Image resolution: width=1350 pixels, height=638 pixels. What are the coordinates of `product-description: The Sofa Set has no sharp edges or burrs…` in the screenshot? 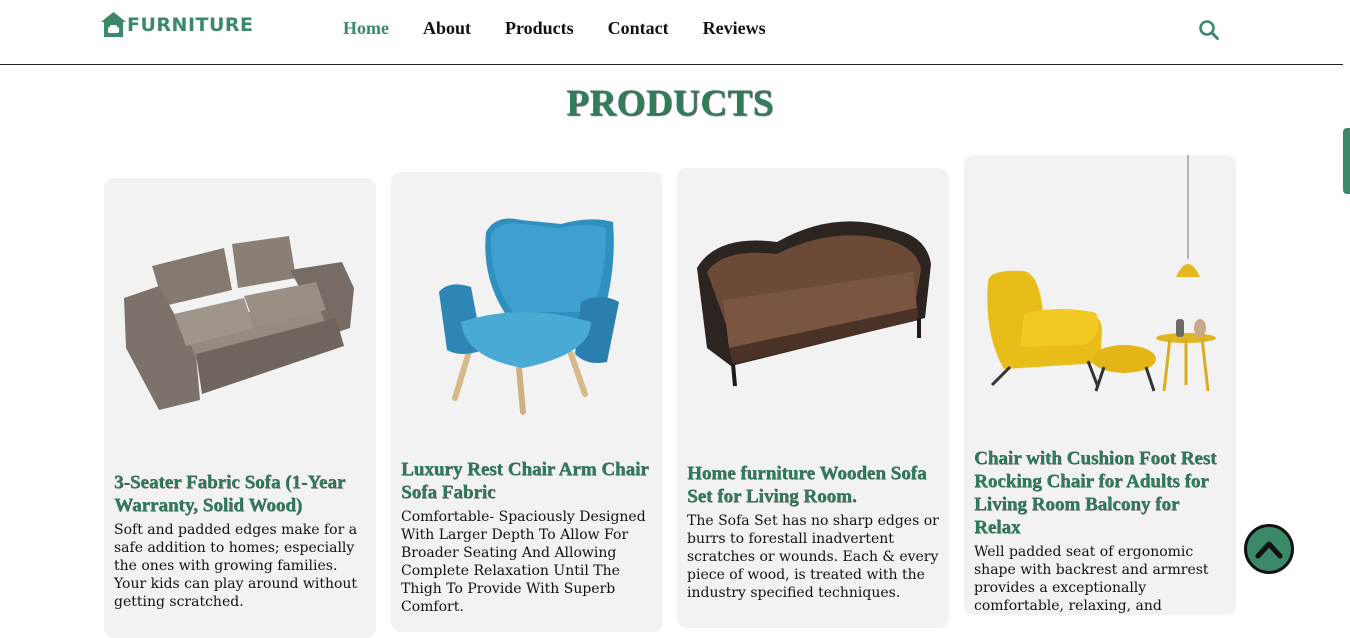 It's located at (813, 557).